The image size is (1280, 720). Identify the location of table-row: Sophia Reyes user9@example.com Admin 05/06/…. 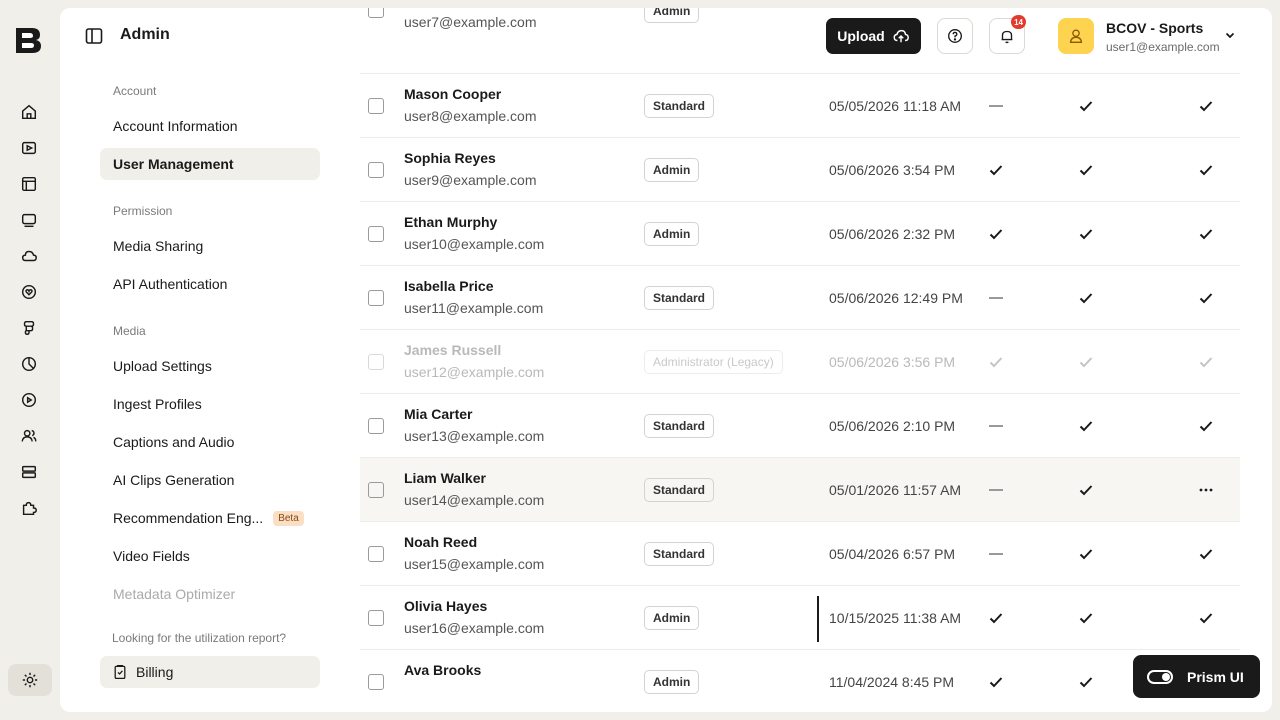
(800, 170).